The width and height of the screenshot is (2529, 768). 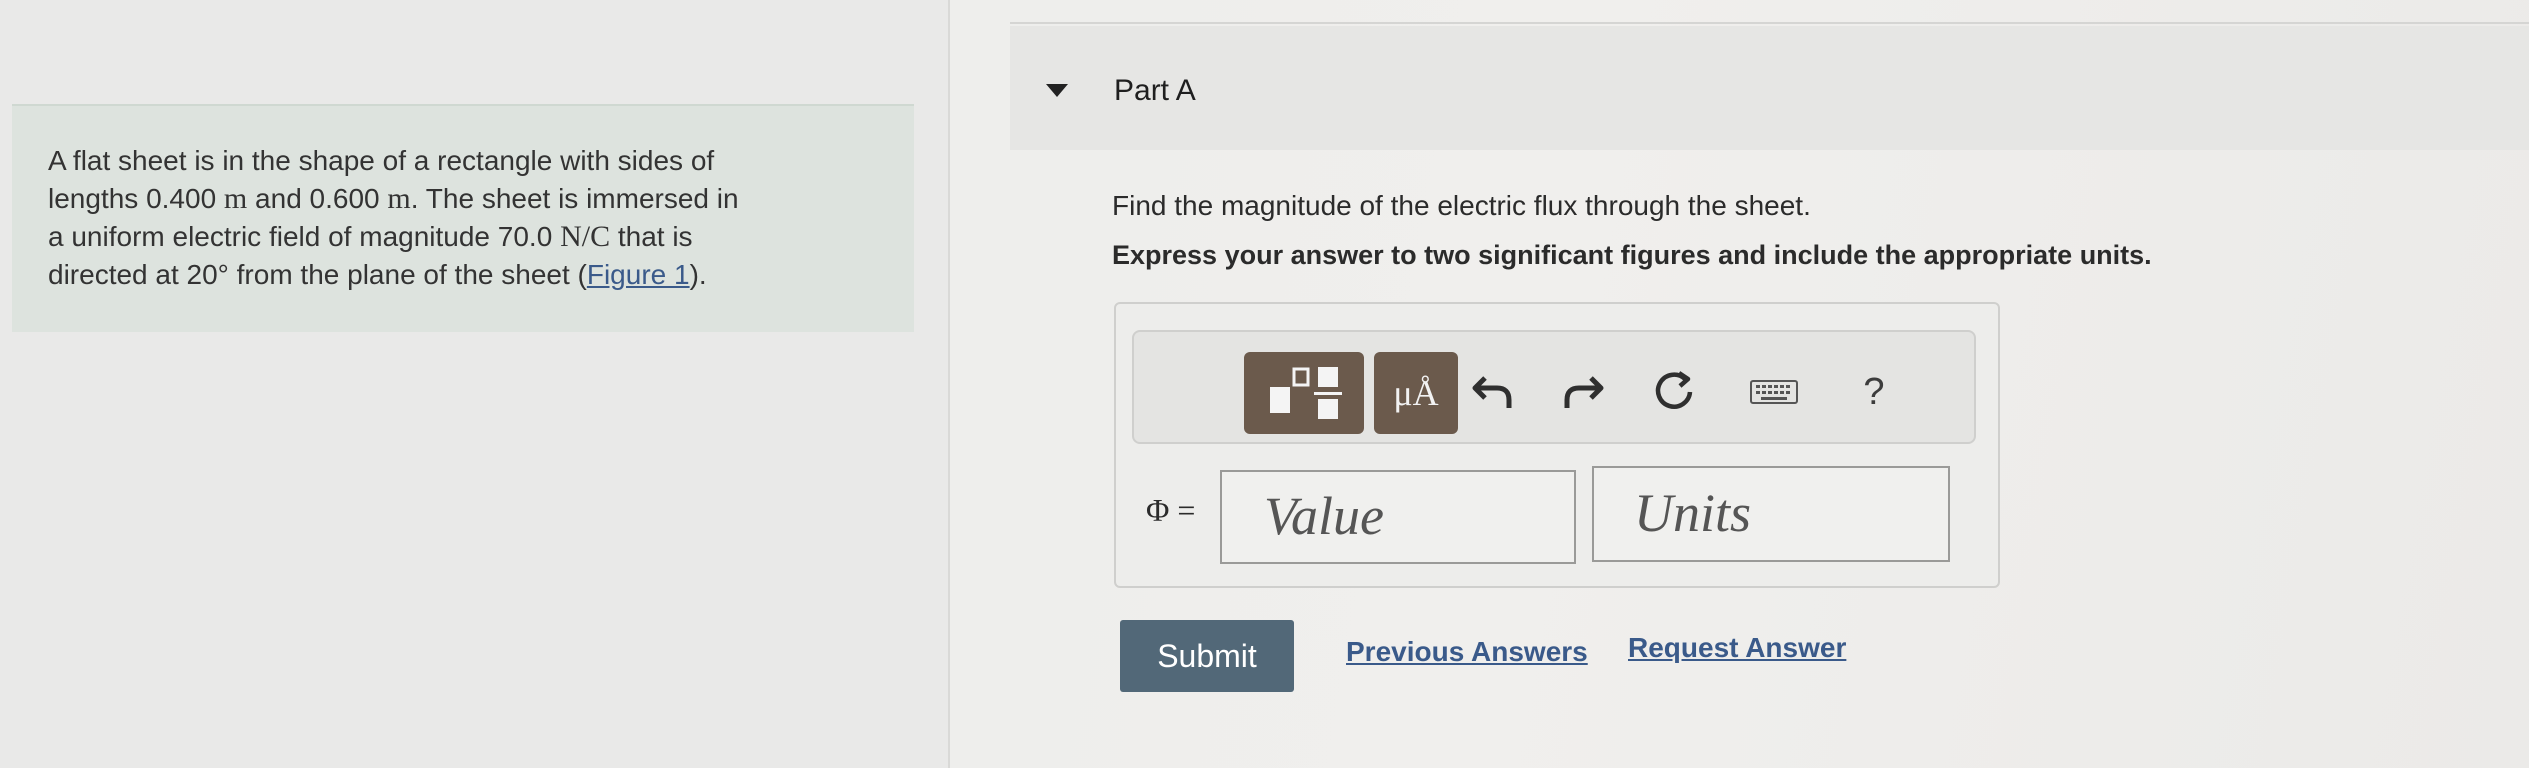 What do you see at coordinates (1155, 91) in the screenshot?
I see `part-title: Part A` at bounding box center [1155, 91].